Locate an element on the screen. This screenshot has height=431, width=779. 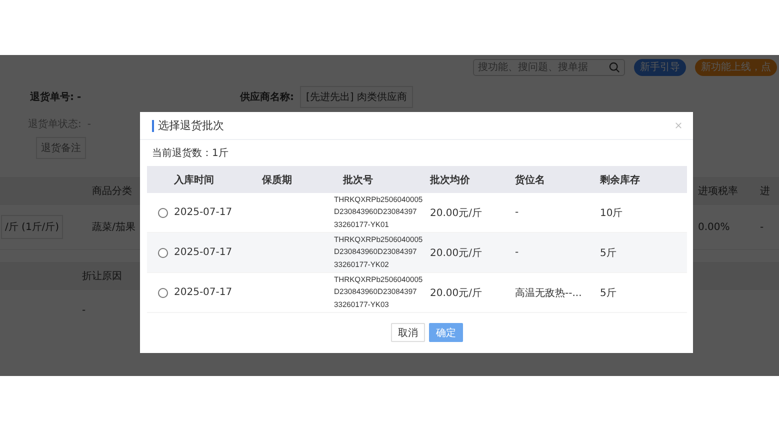
return-quantity: 当前退货数：1斤 is located at coordinates (190, 153).